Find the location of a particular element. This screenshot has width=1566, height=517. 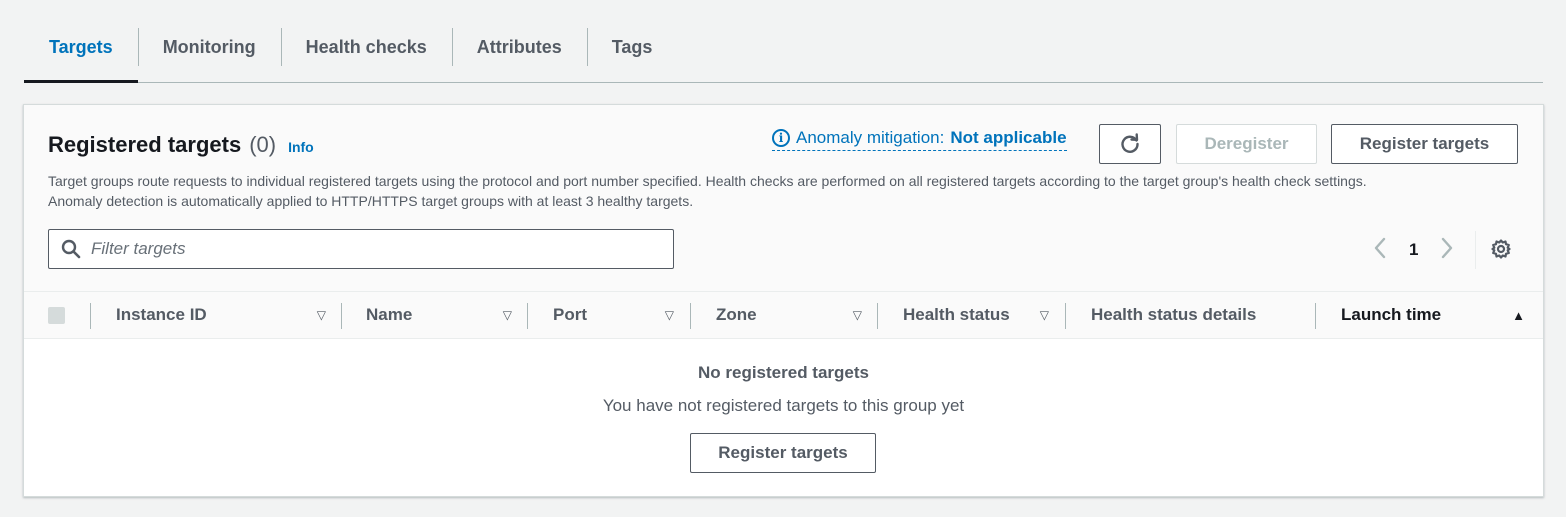

anomaly-label: Anomaly mitigation: is located at coordinates (870, 137).